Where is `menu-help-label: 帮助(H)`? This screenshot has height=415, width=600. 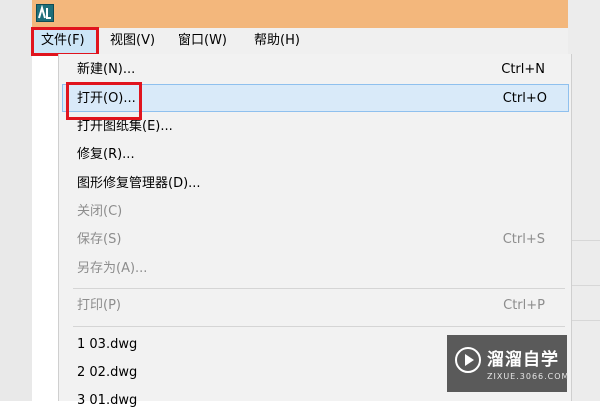
menu-help-label: 帮助(H) is located at coordinates (277, 40).